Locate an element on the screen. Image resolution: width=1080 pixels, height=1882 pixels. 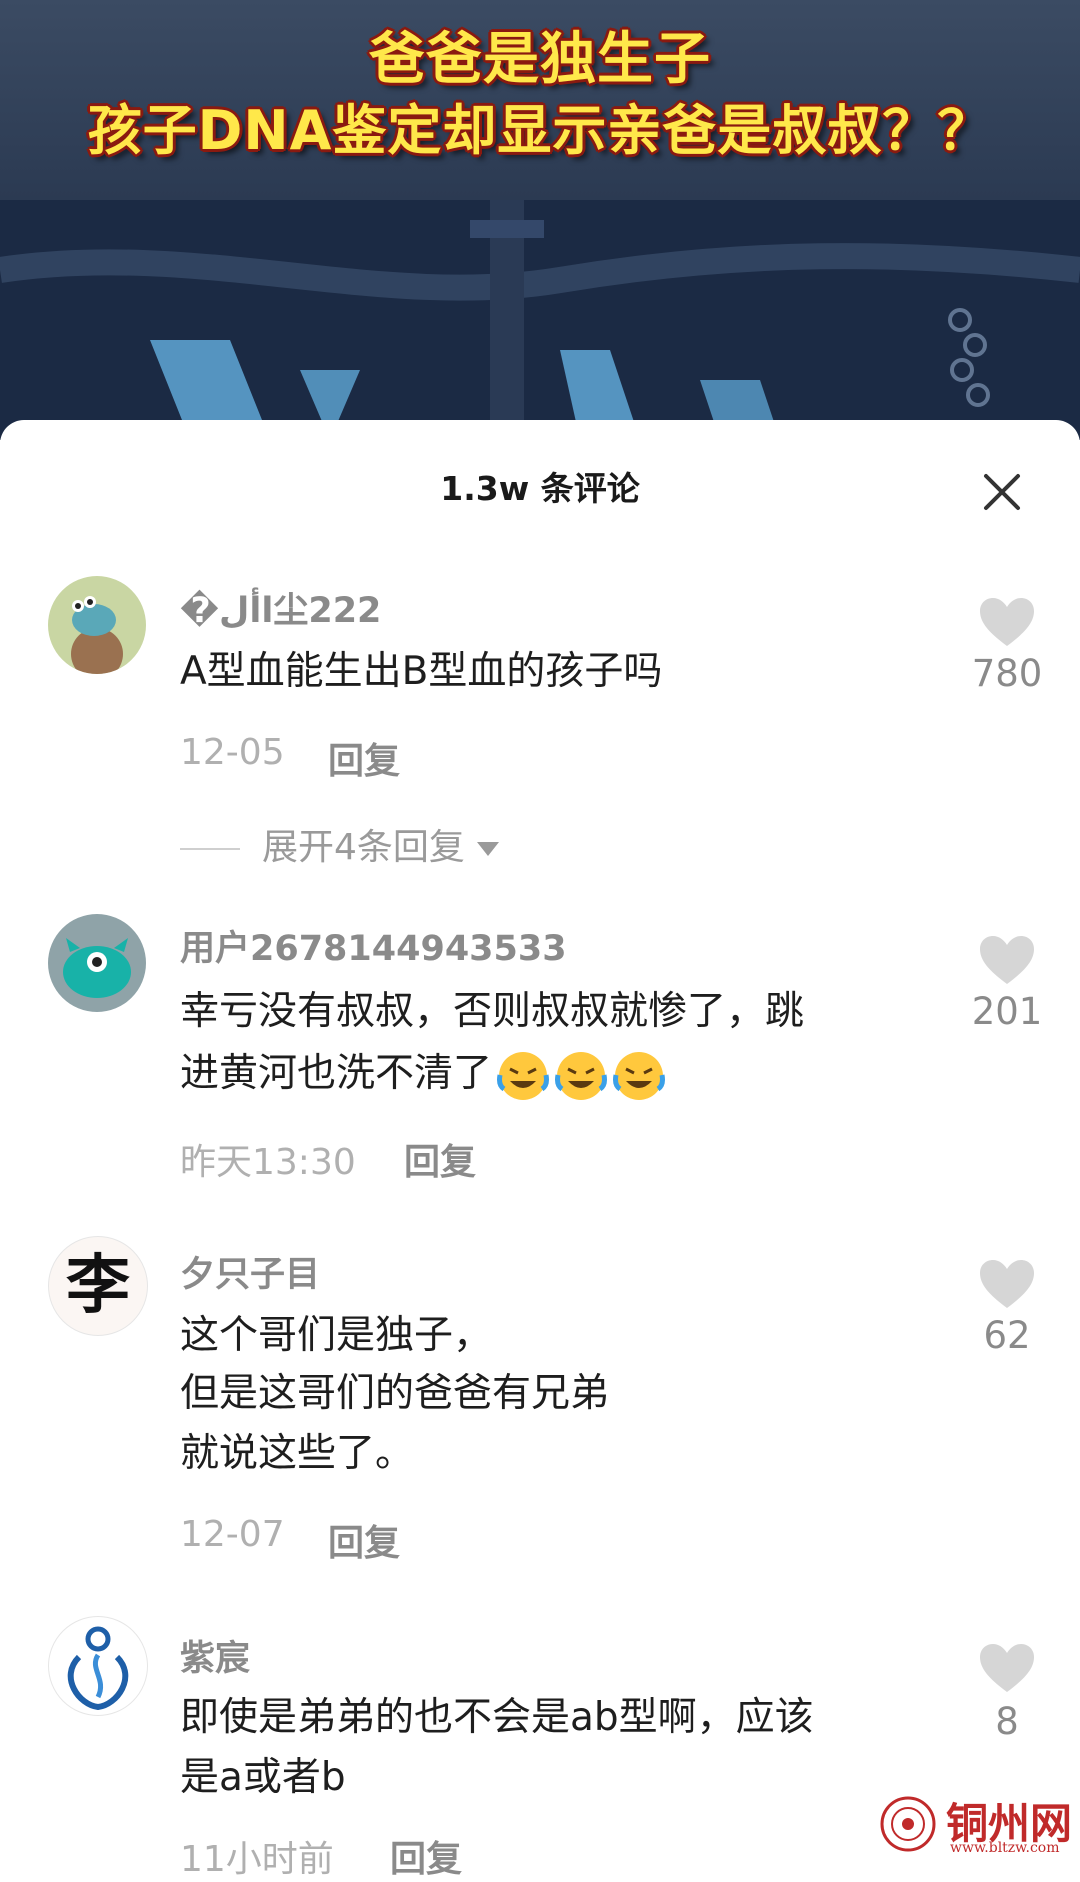
avatar-monster-icon is located at coordinates (97, 963).